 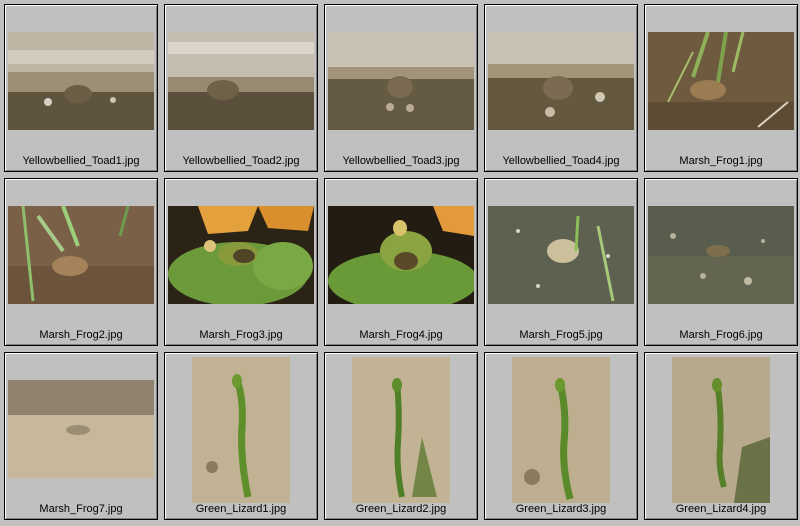 I want to click on thumbnail-filename: Marsh_Frog3.jpg, so click(x=241, y=335).